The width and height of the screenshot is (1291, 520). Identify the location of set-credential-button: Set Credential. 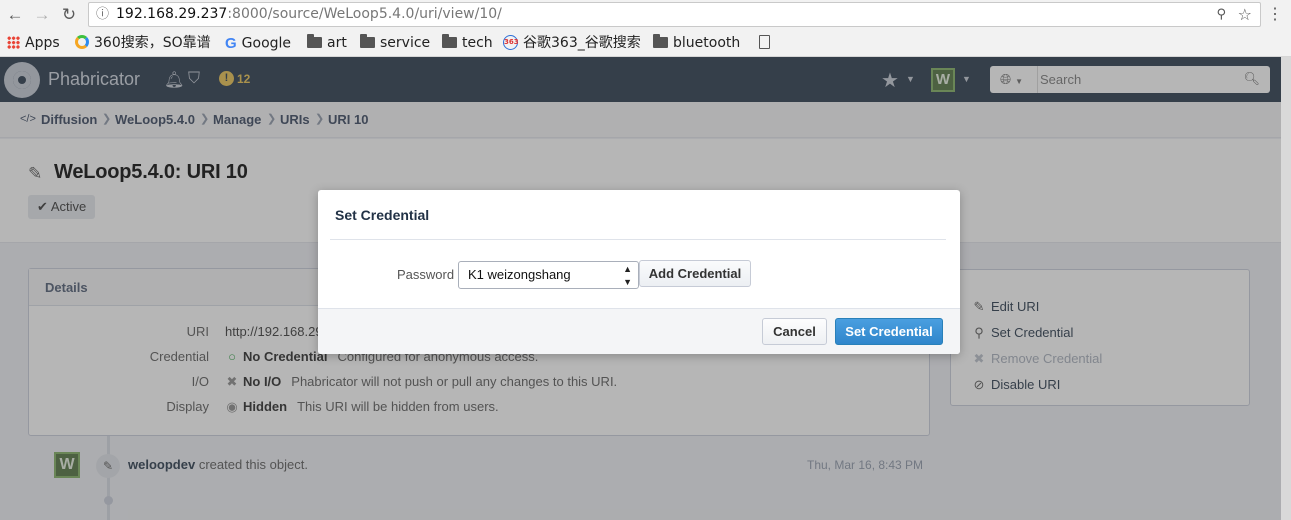
(889, 331).